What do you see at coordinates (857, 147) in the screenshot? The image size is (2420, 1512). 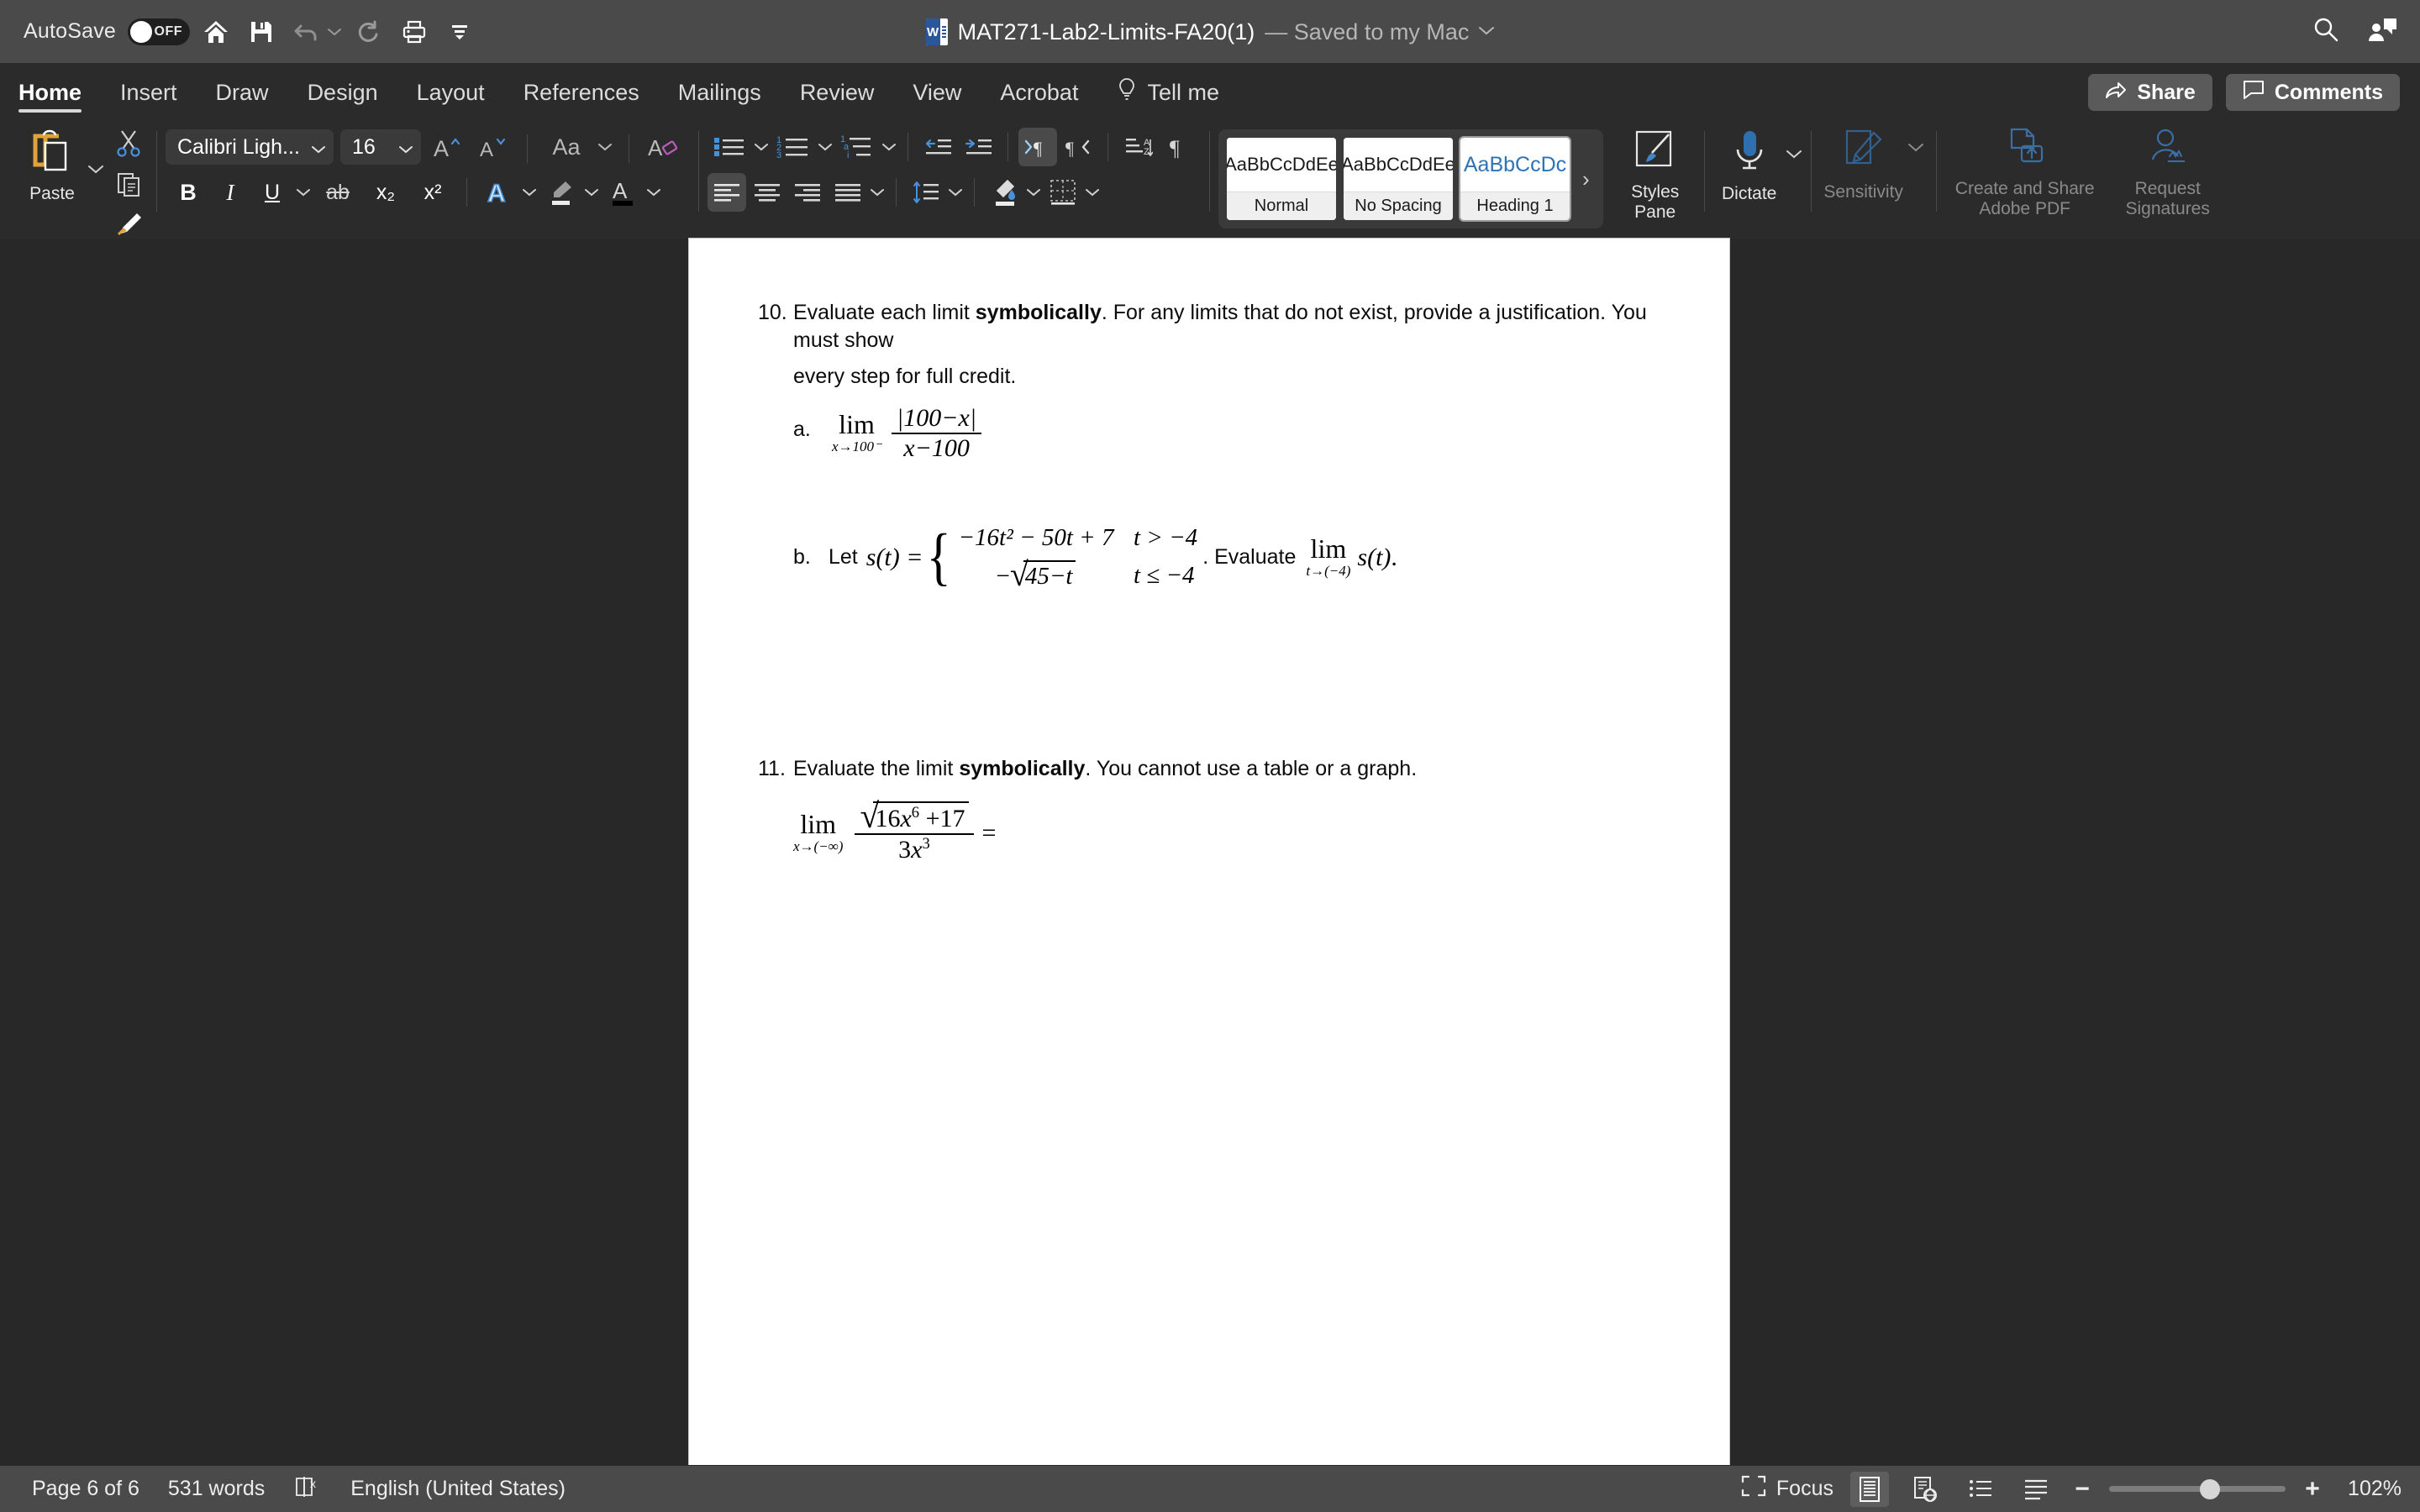 I see `multilevel-list-icon: 1ai` at bounding box center [857, 147].